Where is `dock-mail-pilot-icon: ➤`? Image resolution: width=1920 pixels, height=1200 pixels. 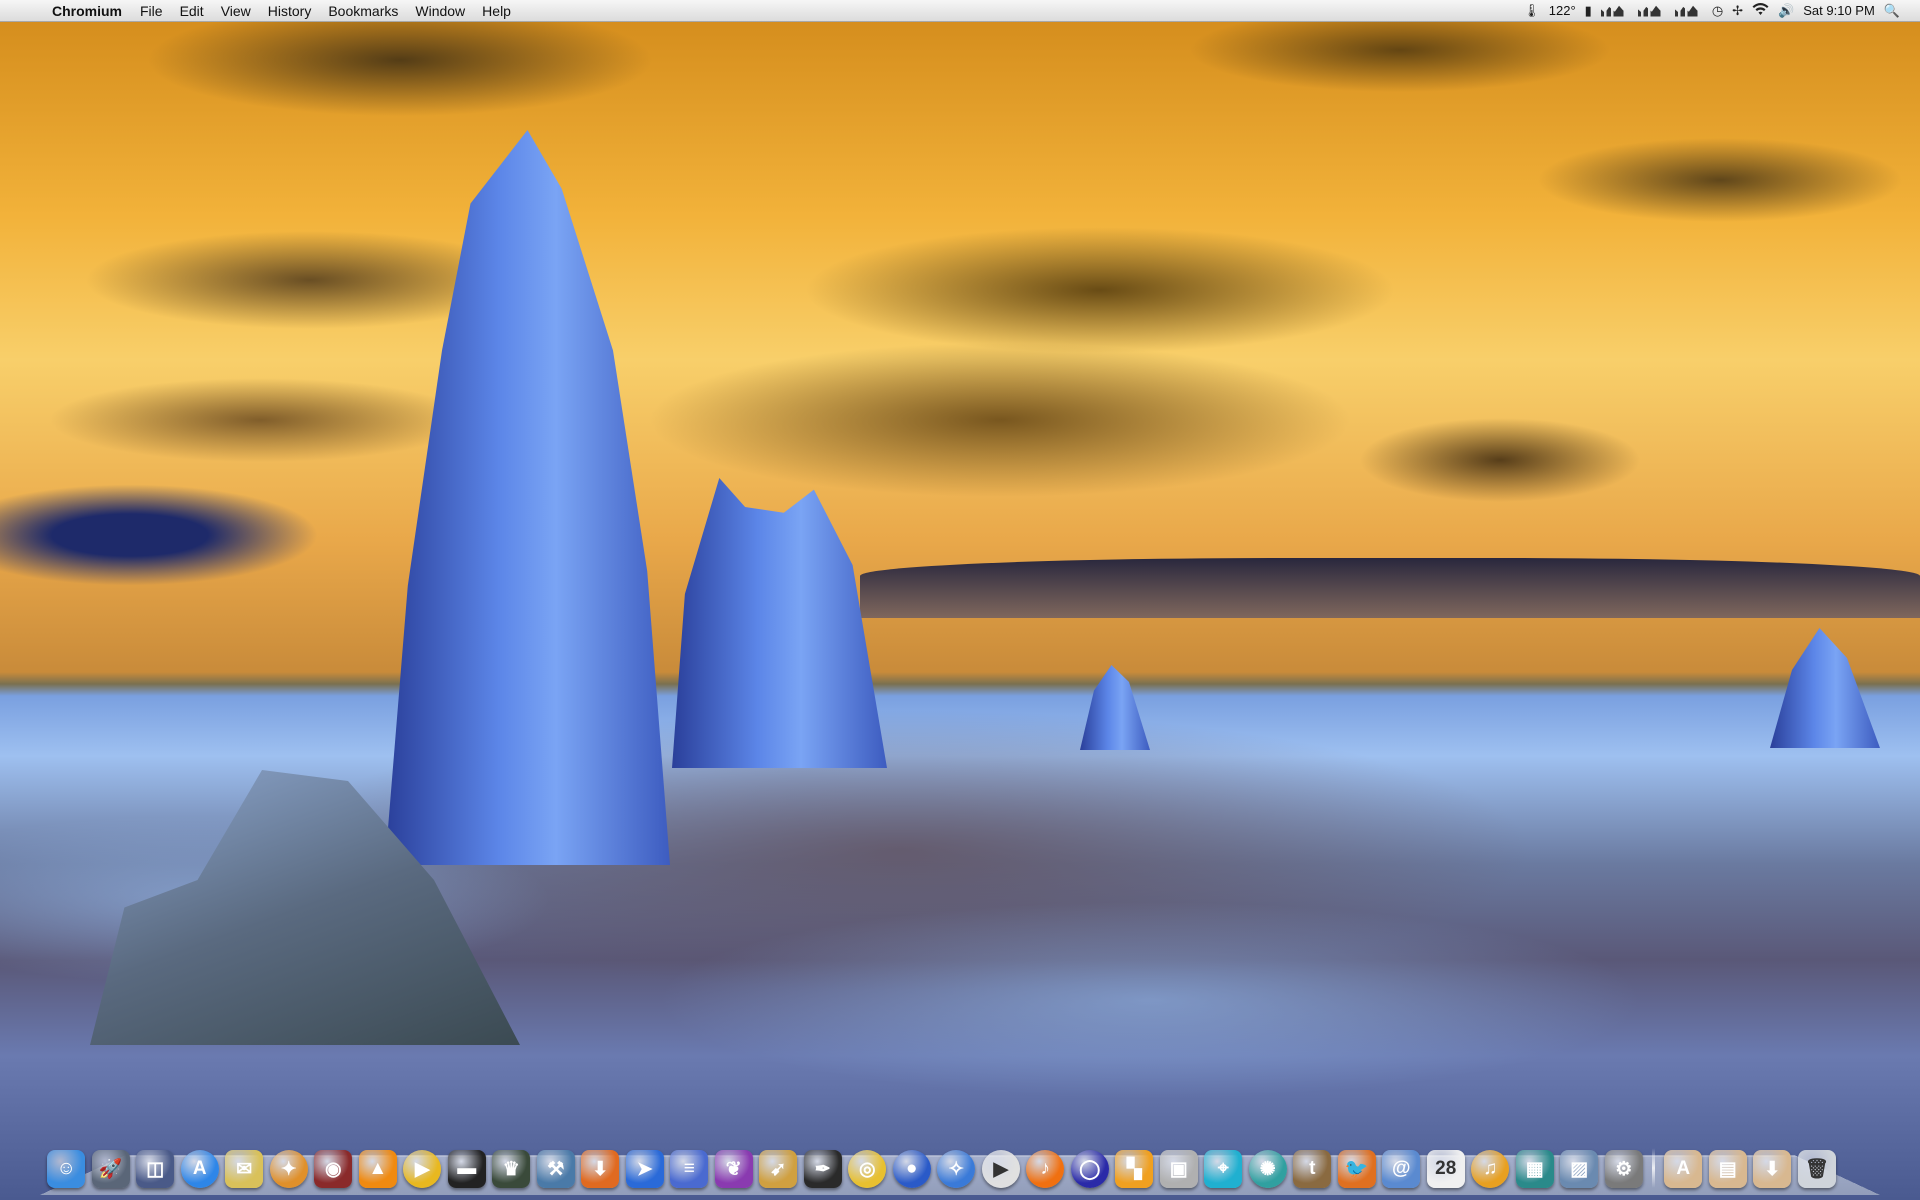 dock-mail-pilot-icon: ➤ is located at coordinates (645, 1169).